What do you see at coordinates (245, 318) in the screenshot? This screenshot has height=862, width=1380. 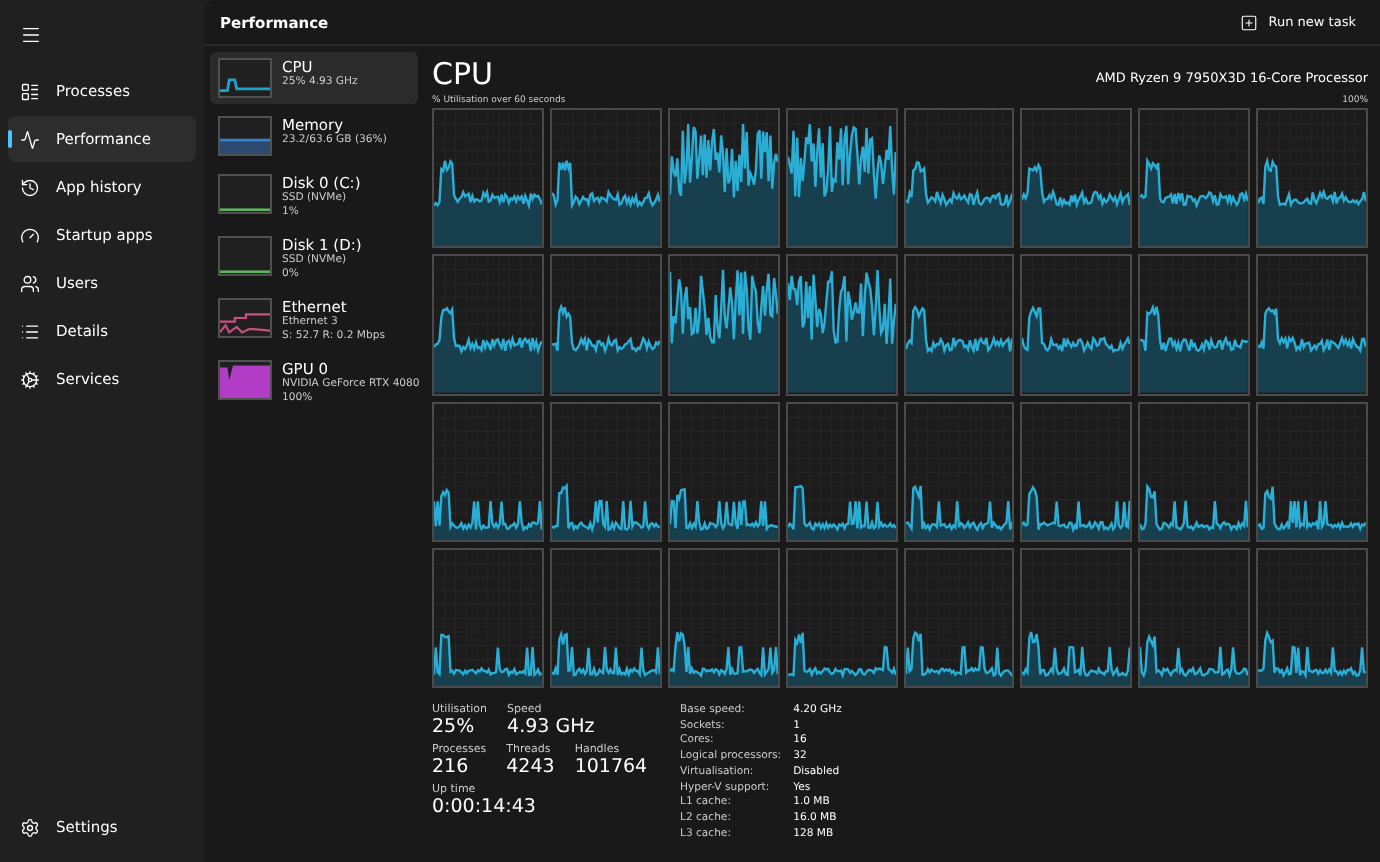 I see `network-thumbnail-graph` at bounding box center [245, 318].